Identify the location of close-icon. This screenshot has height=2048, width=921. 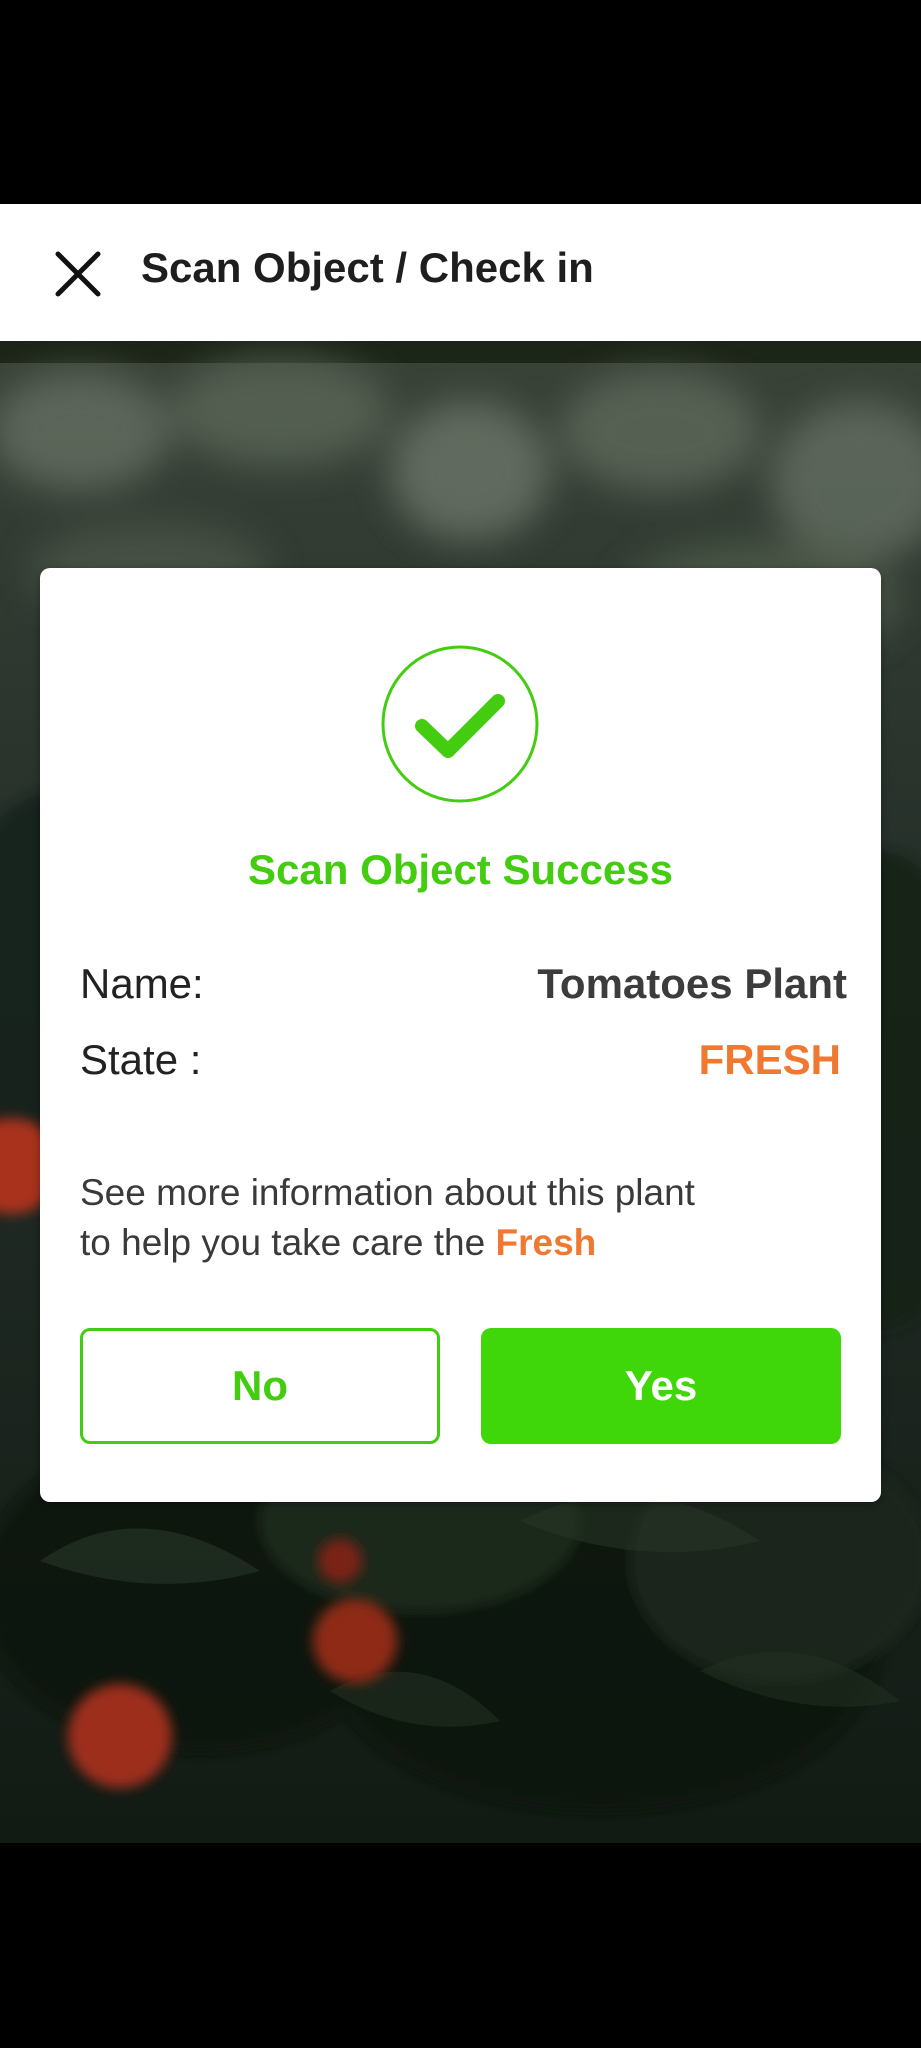
(78, 274).